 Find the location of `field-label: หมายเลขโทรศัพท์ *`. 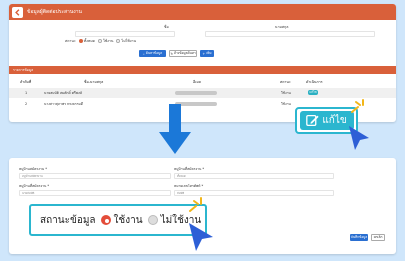

field-label: หมายเลขโทรศัพท์ * is located at coordinates (189, 186).